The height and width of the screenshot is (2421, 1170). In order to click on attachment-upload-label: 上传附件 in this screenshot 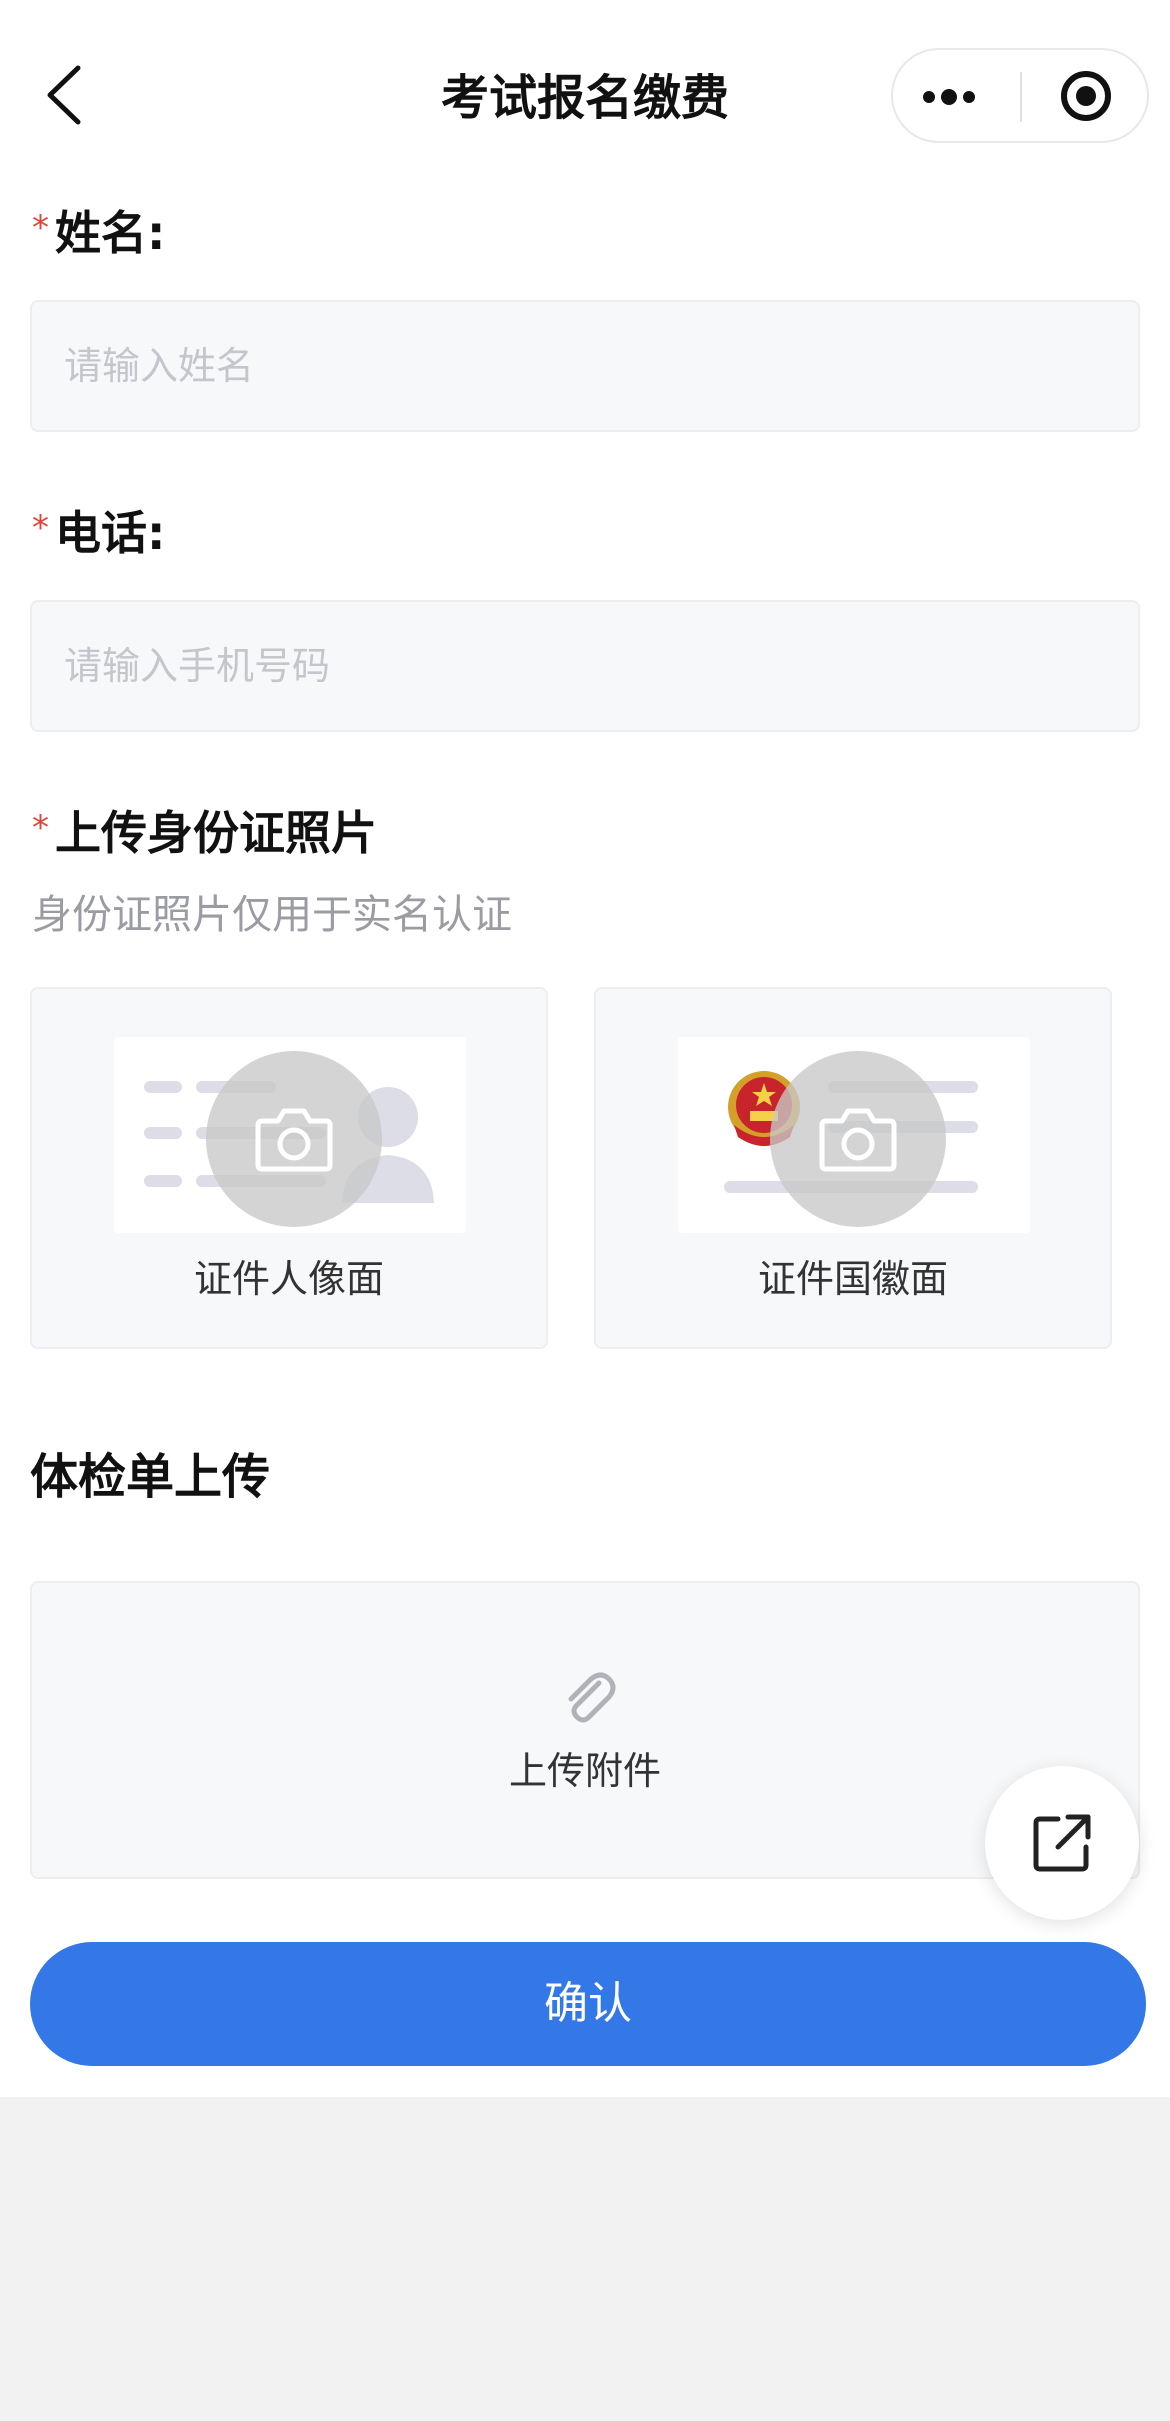, I will do `click(584, 1771)`.